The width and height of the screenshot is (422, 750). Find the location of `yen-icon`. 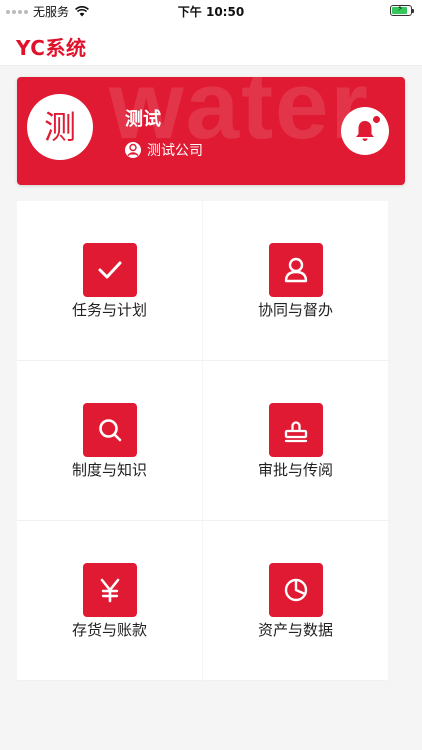

yen-icon is located at coordinates (109, 590).